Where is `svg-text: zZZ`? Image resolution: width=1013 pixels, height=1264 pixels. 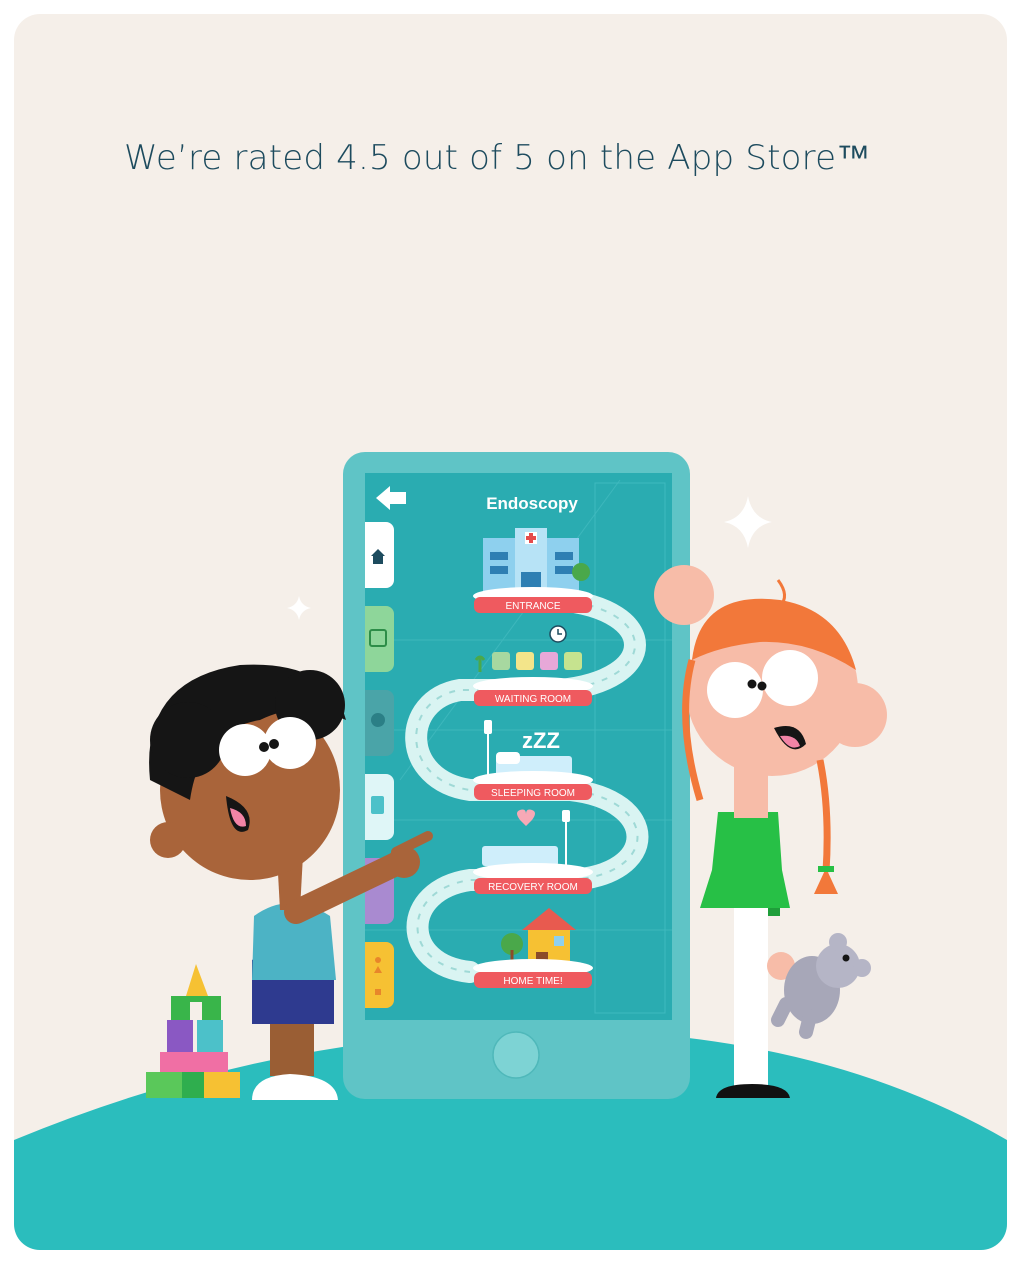 svg-text: zZZ is located at coordinates (541, 740).